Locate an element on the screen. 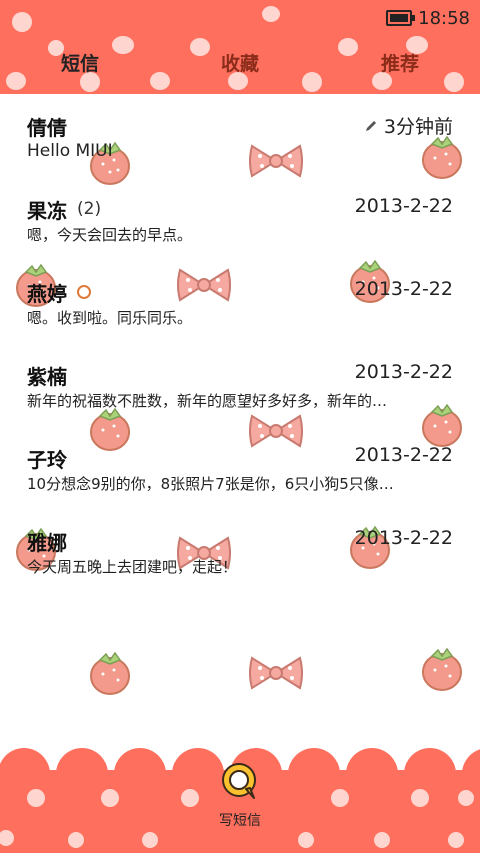 The height and width of the screenshot is (853, 480). contact-name: 子玲 is located at coordinates (47, 459).